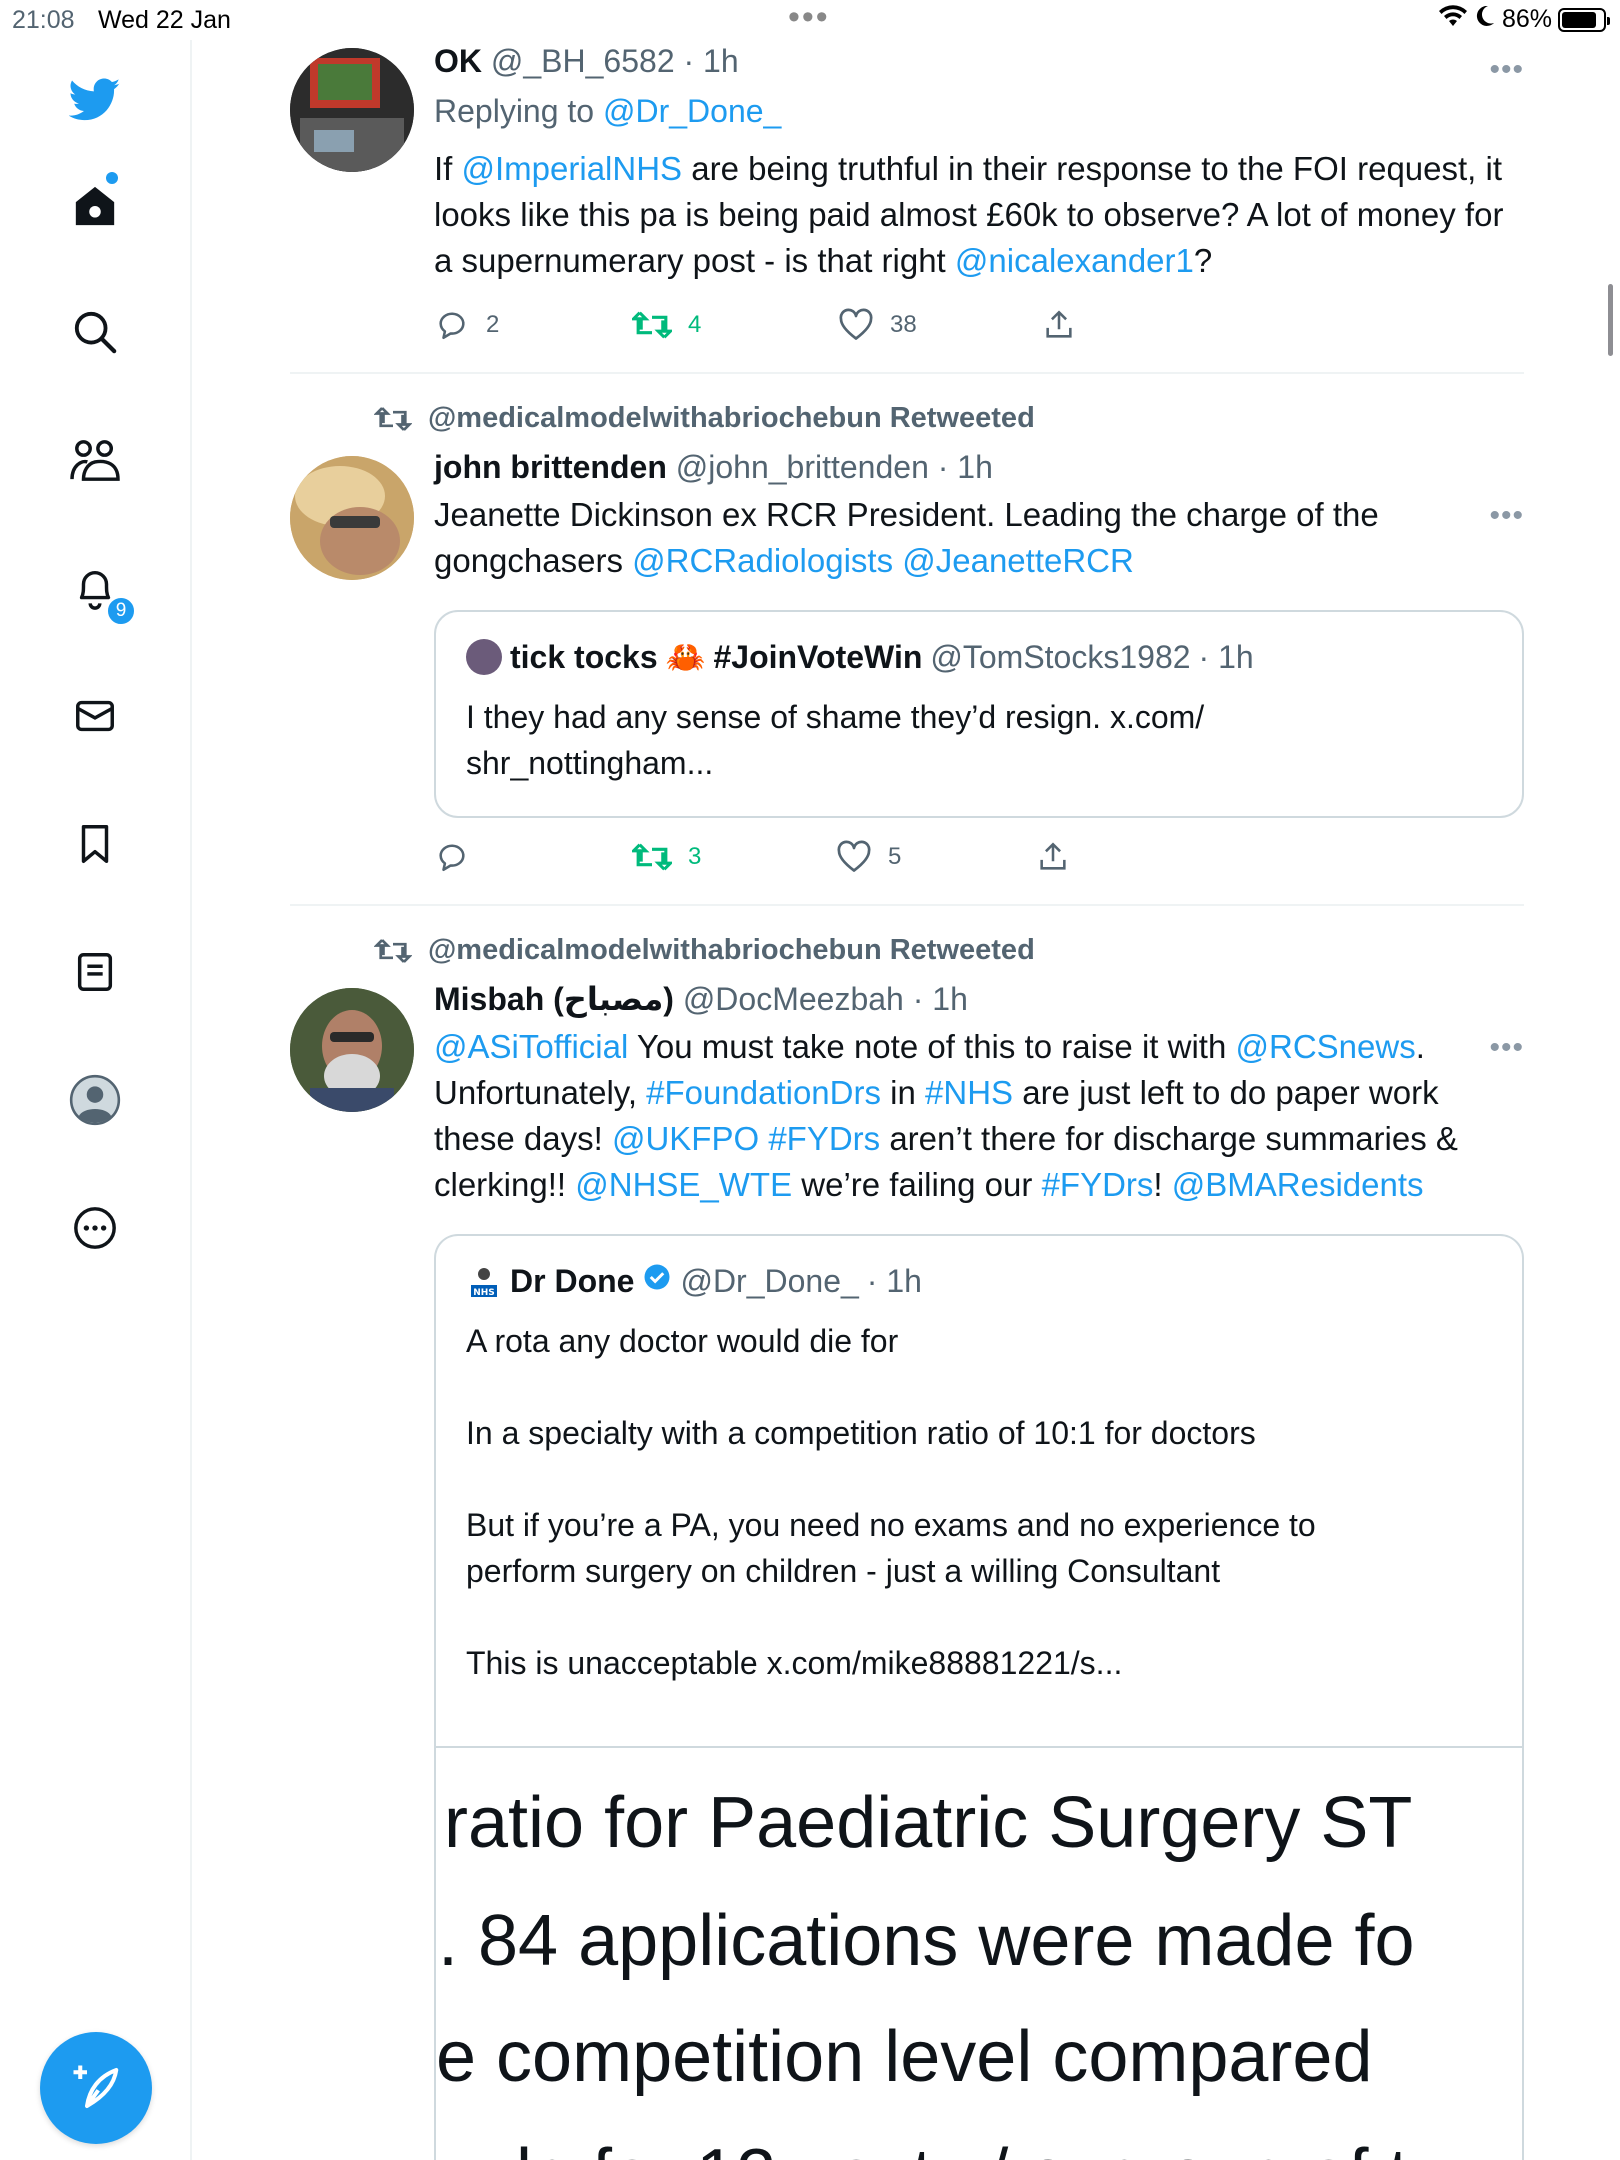 The height and width of the screenshot is (2160, 1620). What do you see at coordinates (554, 999) in the screenshot?
I see `author-name: Misbah (مصباح)` at bounding box center [554, 999].